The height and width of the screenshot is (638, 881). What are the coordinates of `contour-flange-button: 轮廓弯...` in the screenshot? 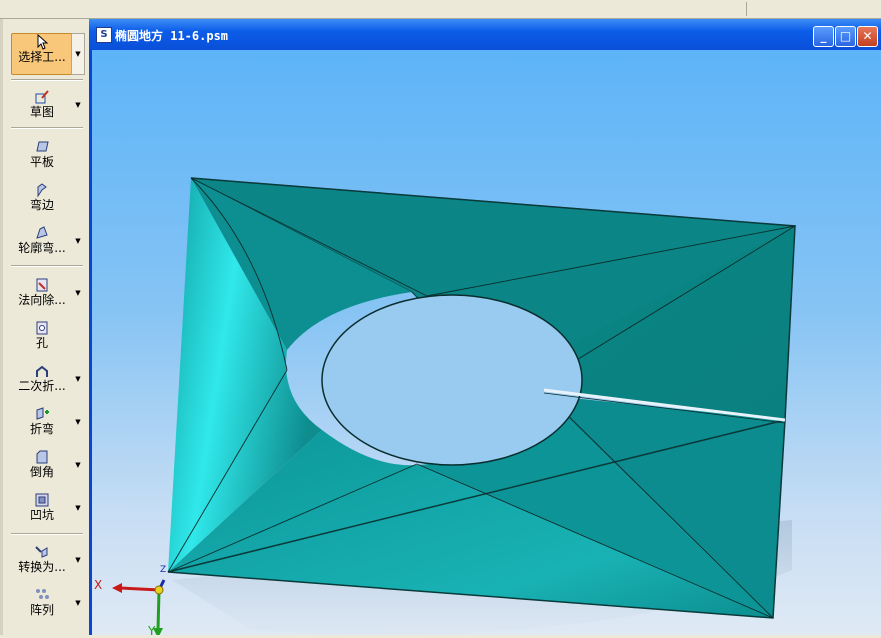 It's located at (42, 240).